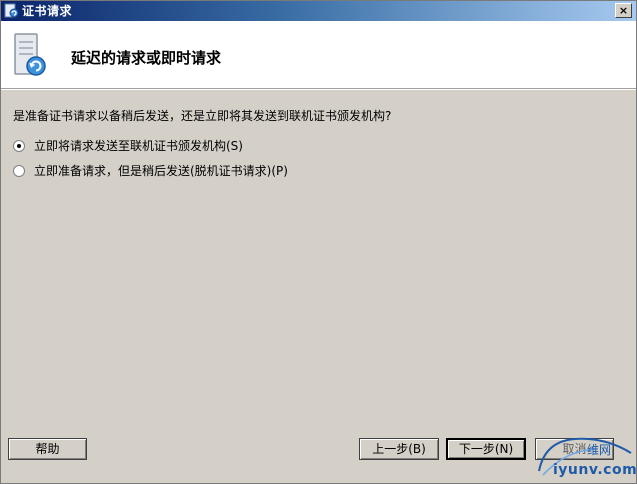 The height and width of the screenshot is (484, 637). What do you see at coordinates (399, 449) in the screenshot?
I see `back-button: 上一步(B)` at bounding box center [399, 449].